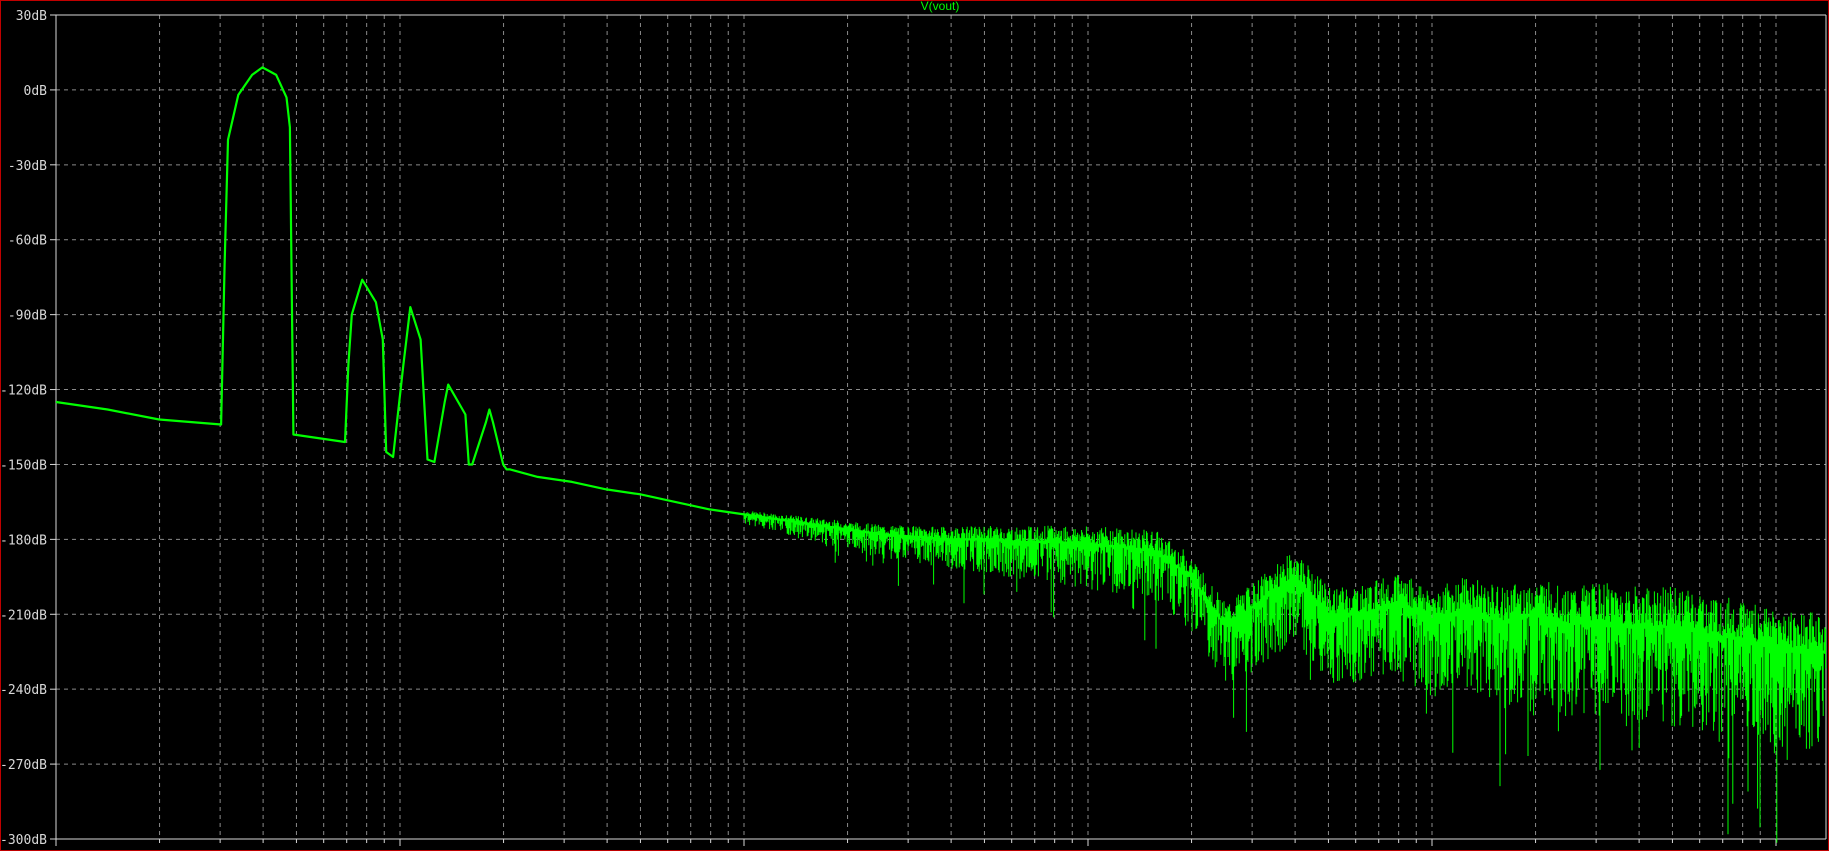 This screenshot has height=851, width=1829. I want to click on trace-title: V(vout), so click(940, 6).